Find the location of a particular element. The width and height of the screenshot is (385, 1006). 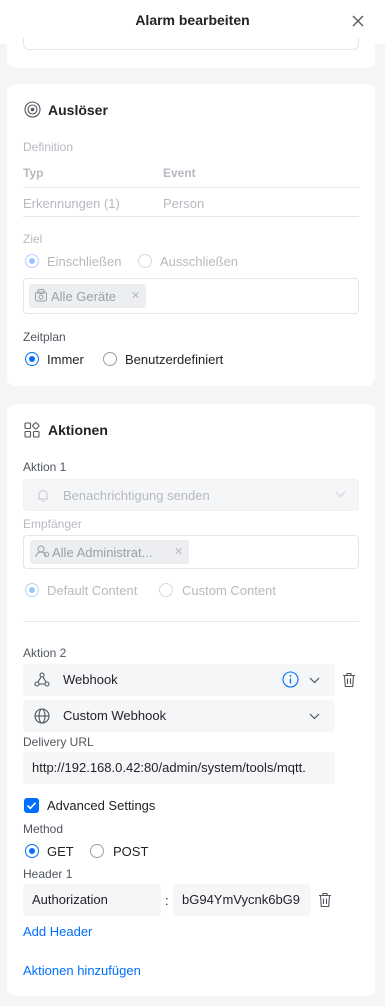

target-chip: Alle Geräte ✕ is located at coordinates (87, 296).